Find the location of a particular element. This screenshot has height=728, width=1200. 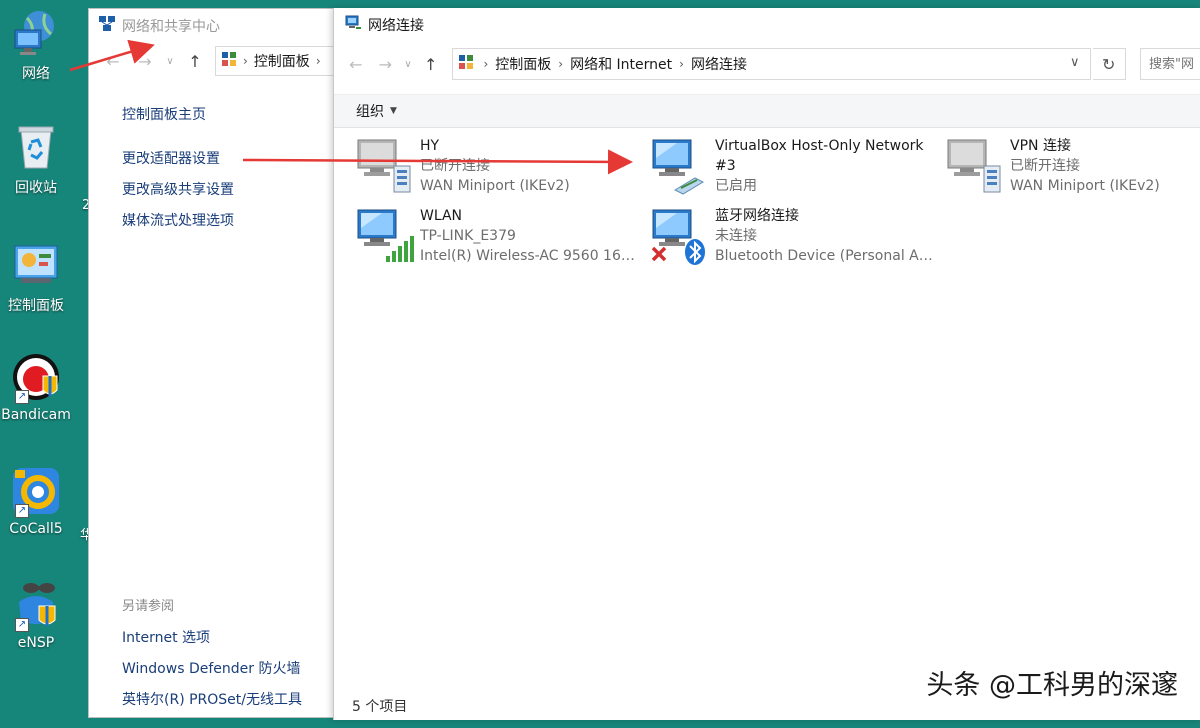

see-also-header: 另请参阅 is located at coordinates (148, 606).